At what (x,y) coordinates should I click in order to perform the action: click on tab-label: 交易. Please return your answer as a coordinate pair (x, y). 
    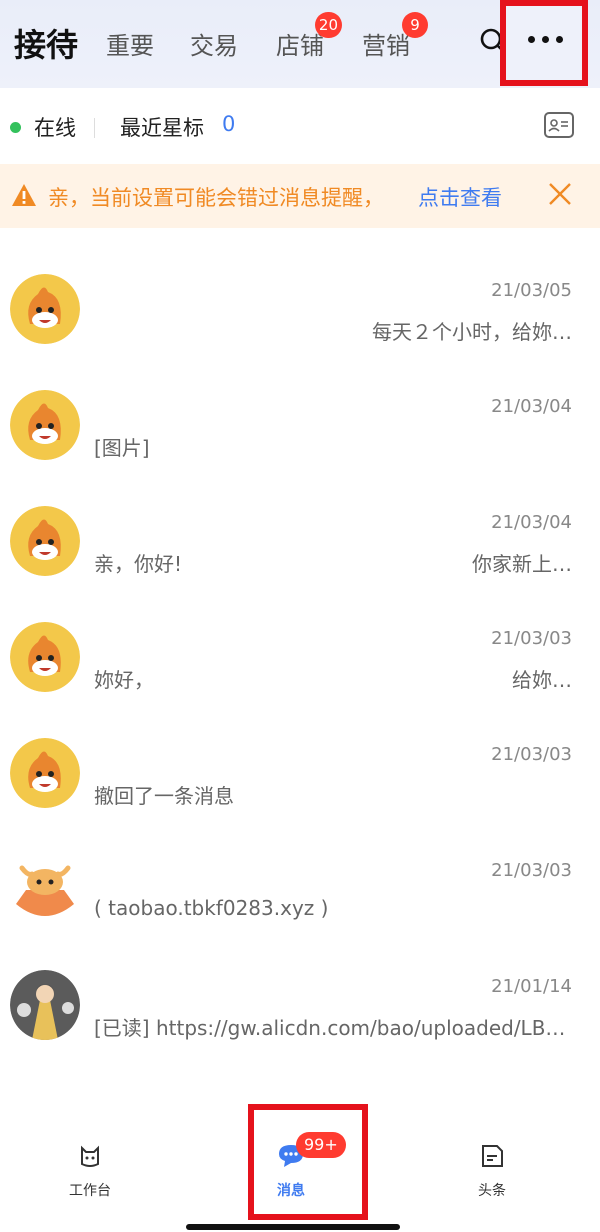
    Looking at the image, I should click on (214, 46).